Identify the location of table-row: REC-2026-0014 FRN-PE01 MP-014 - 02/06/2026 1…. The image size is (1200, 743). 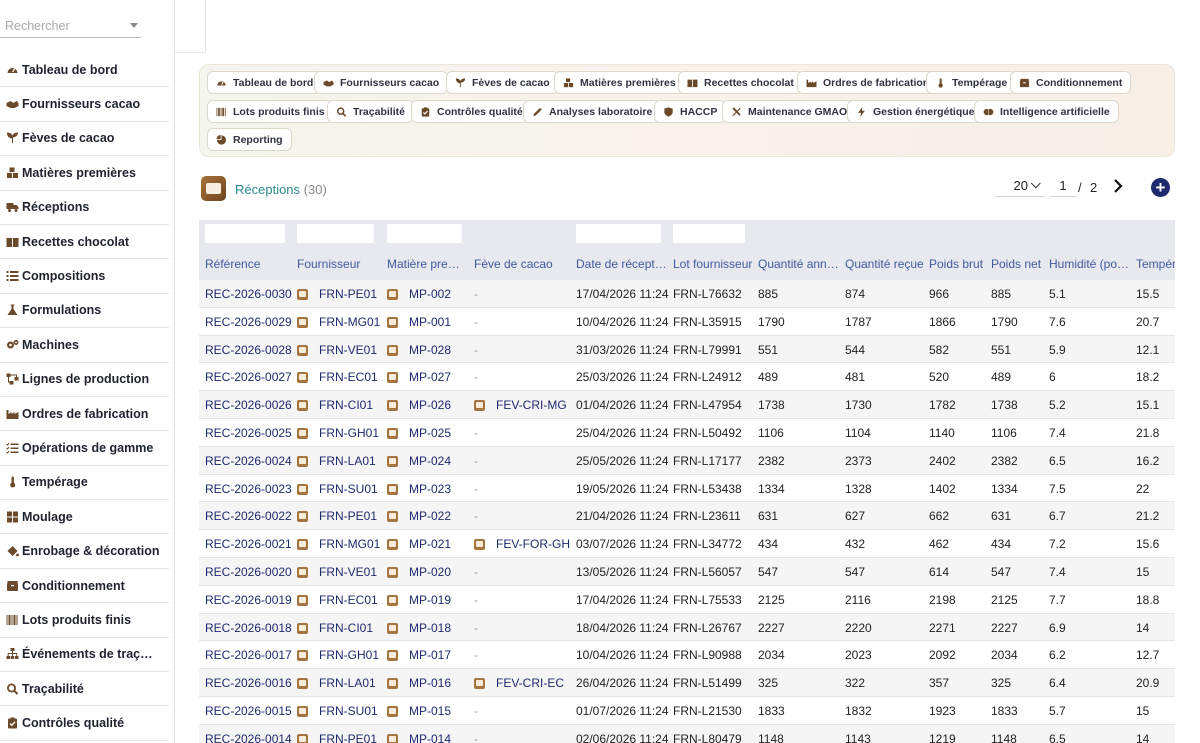
(687, 733).